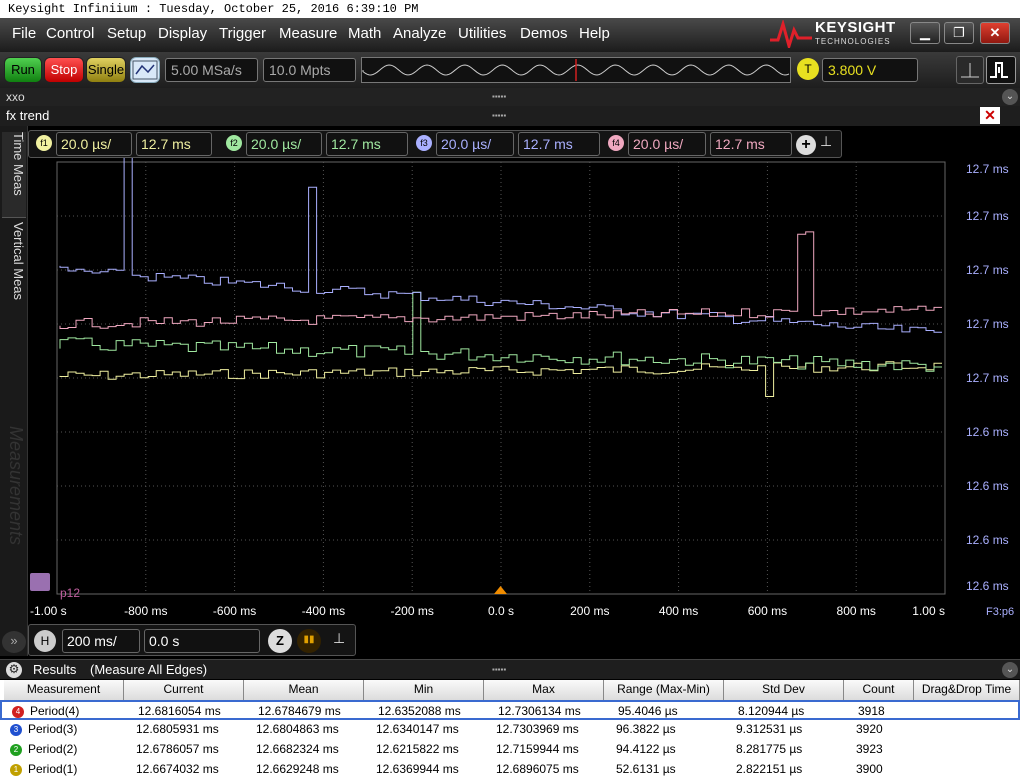 This screenshot has height=780, width=1020. Describe the element at coordinates (182, 33) in the screenshot. I see `menu-display: Display` at that location.